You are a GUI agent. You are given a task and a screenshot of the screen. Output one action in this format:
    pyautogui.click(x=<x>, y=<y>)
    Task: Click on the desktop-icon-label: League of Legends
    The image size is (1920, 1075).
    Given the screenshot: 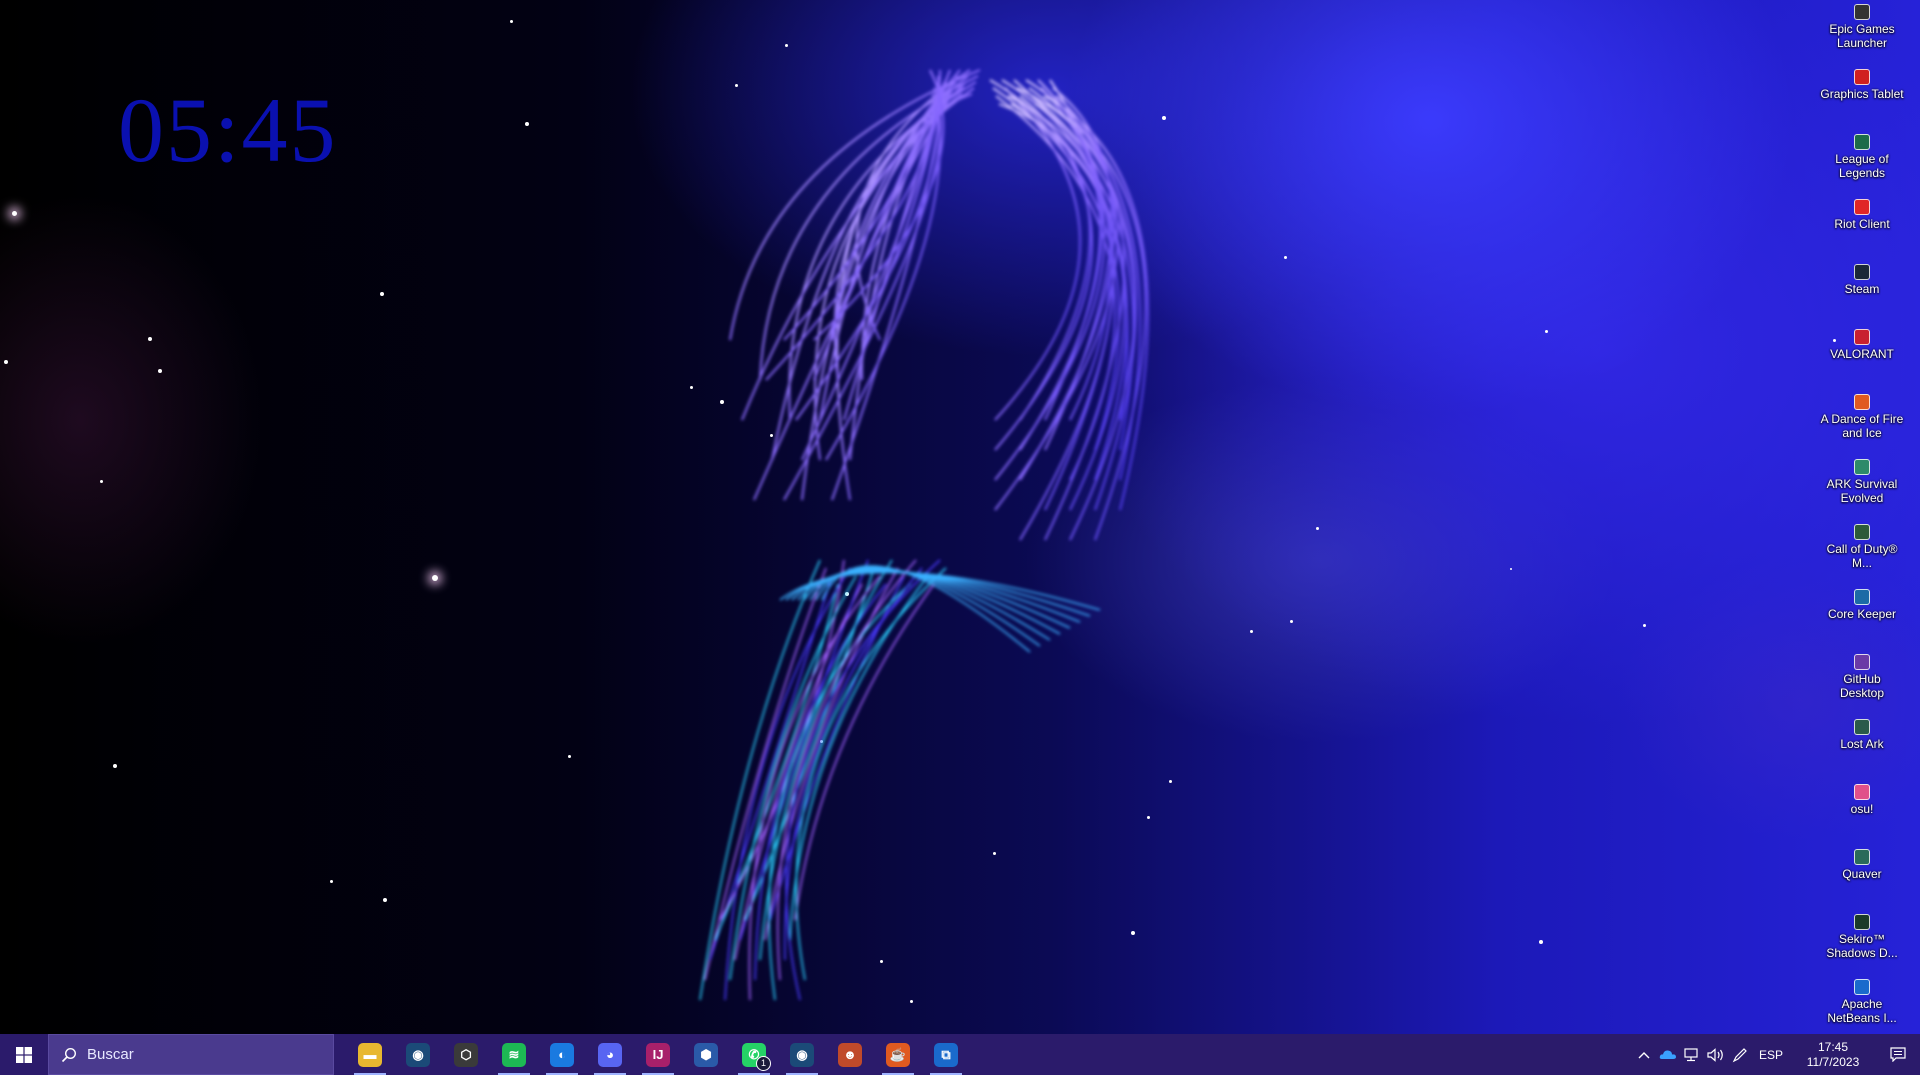 What is the action you would take?
    pyautogui.click(x=1862, y=166)
    